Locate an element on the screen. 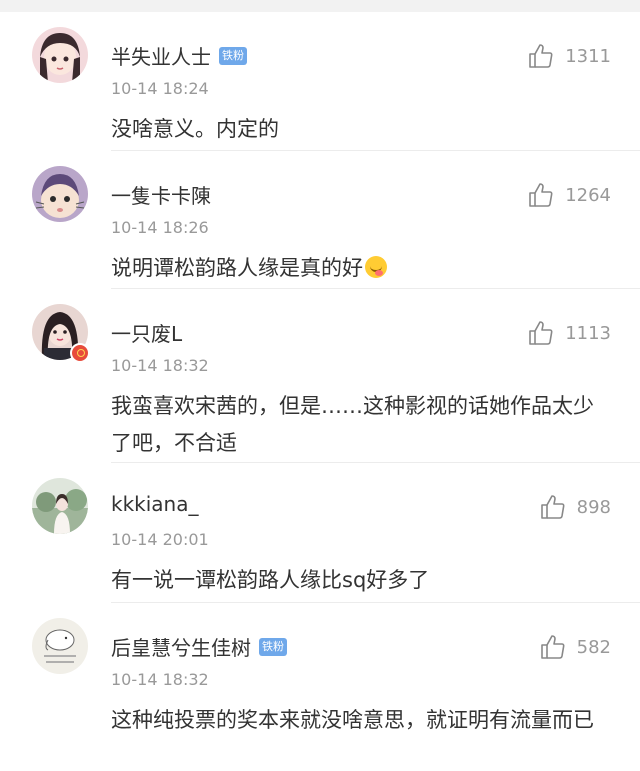 The width and height of the screenshot is (640, 771). verified-badge-icon is located at coordinates (80, 353).